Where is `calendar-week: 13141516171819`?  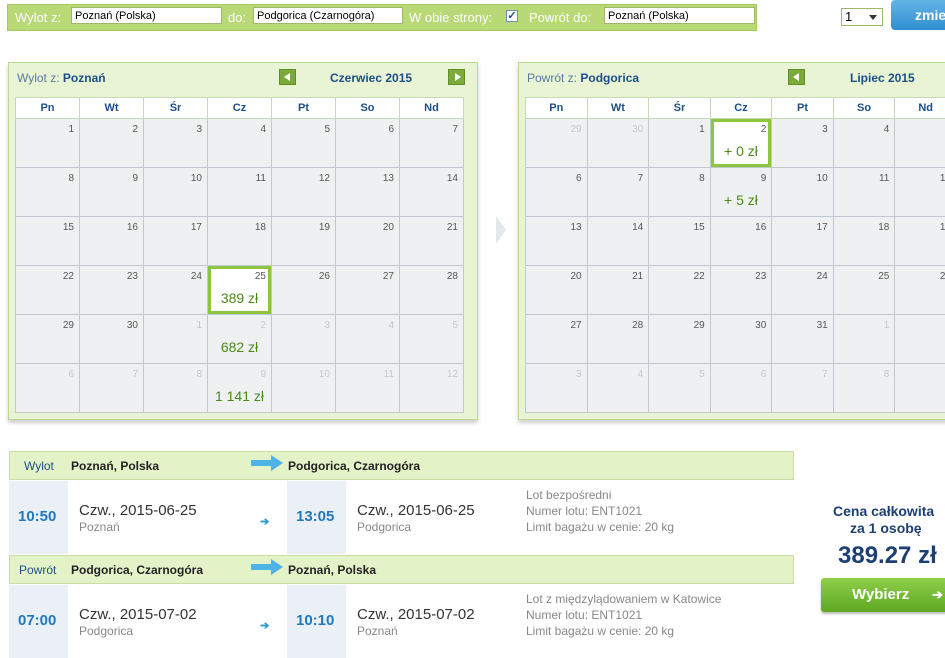 calendar-week: 13141516171819 is located at coordinates (735, 241).